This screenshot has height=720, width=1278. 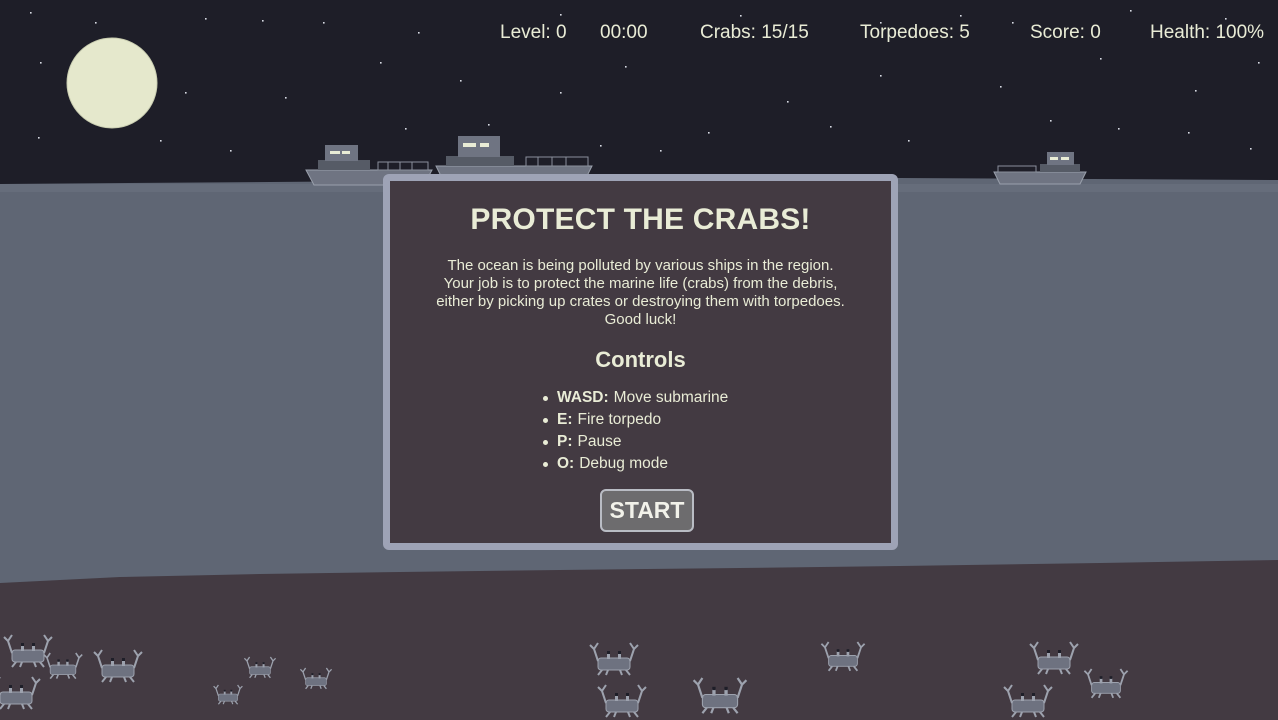 What do you see at coordinates (112, 83) in the screenshot?
I see `moon` at bounding box center [112, 83].